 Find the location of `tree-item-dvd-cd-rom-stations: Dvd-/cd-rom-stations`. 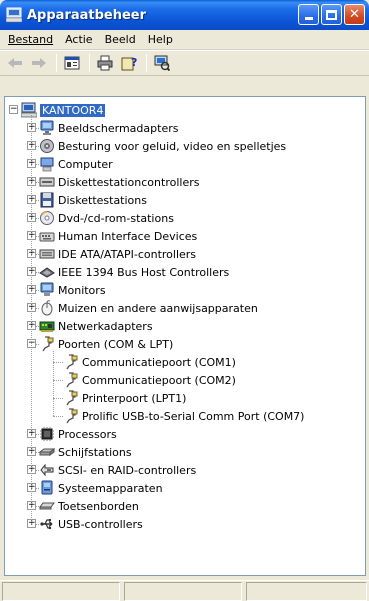

tree-item-dvd-cd-rom-stations: Dvd-/cd-rom-stations is located at coordinates (106, 218).